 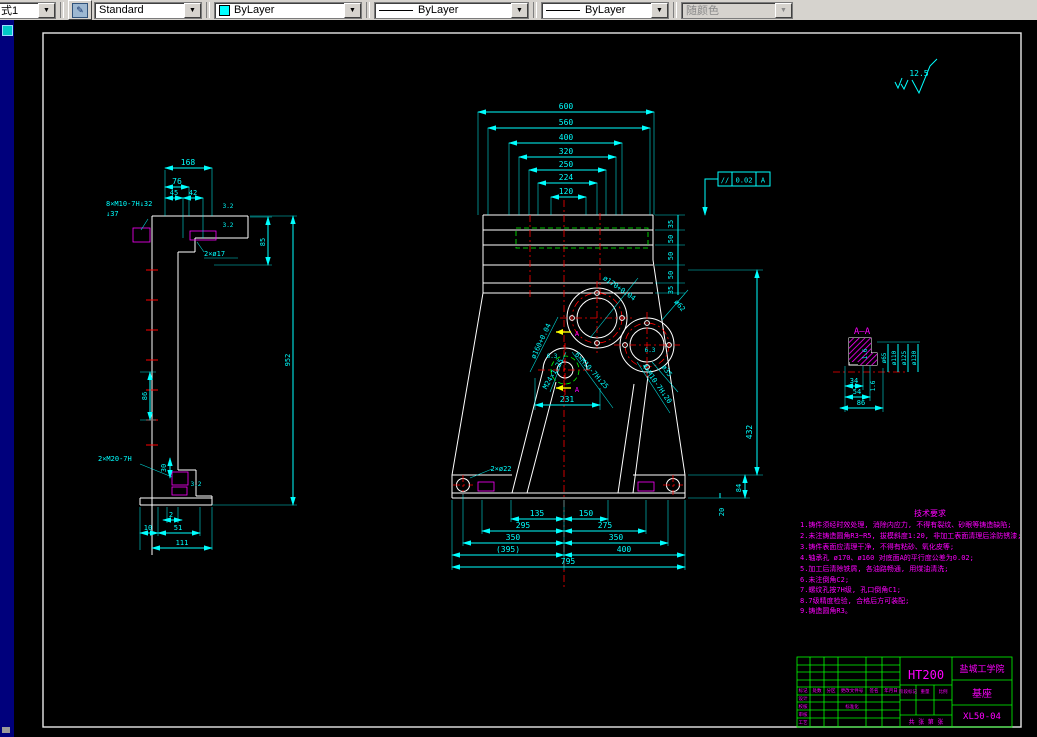 What do you see at coordinates (537, 513) in the screenshot?
I see `dim-text: 135` at bounding box center [537, 513].